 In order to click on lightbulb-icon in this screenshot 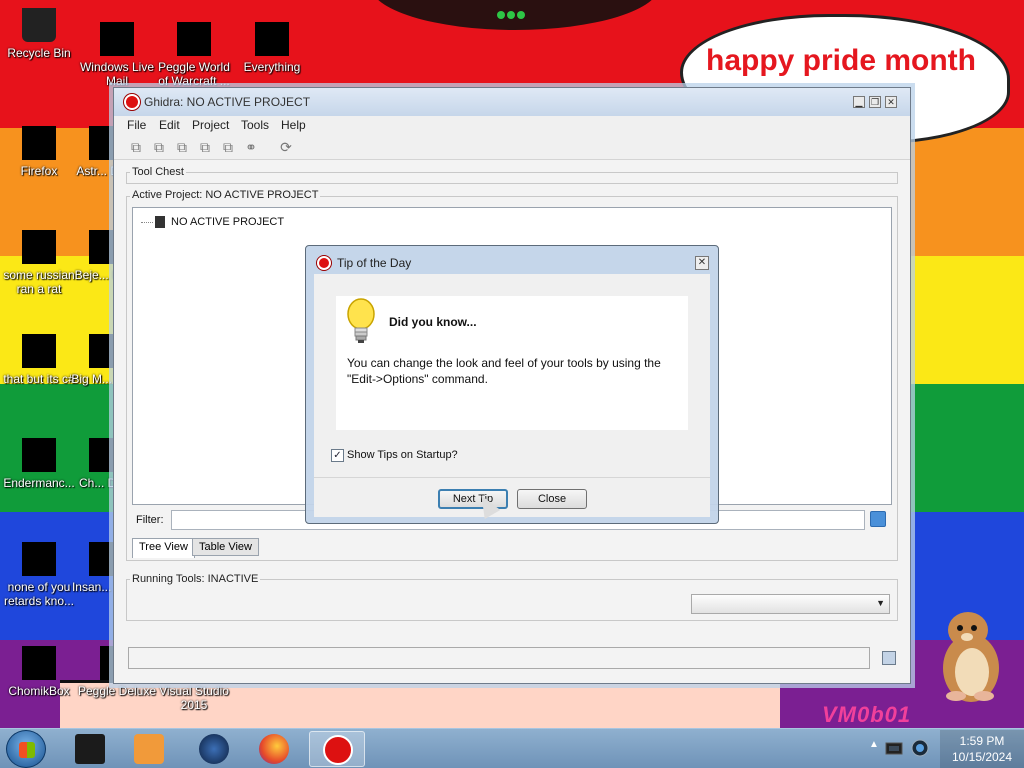, I will do `click(361, 320)`.